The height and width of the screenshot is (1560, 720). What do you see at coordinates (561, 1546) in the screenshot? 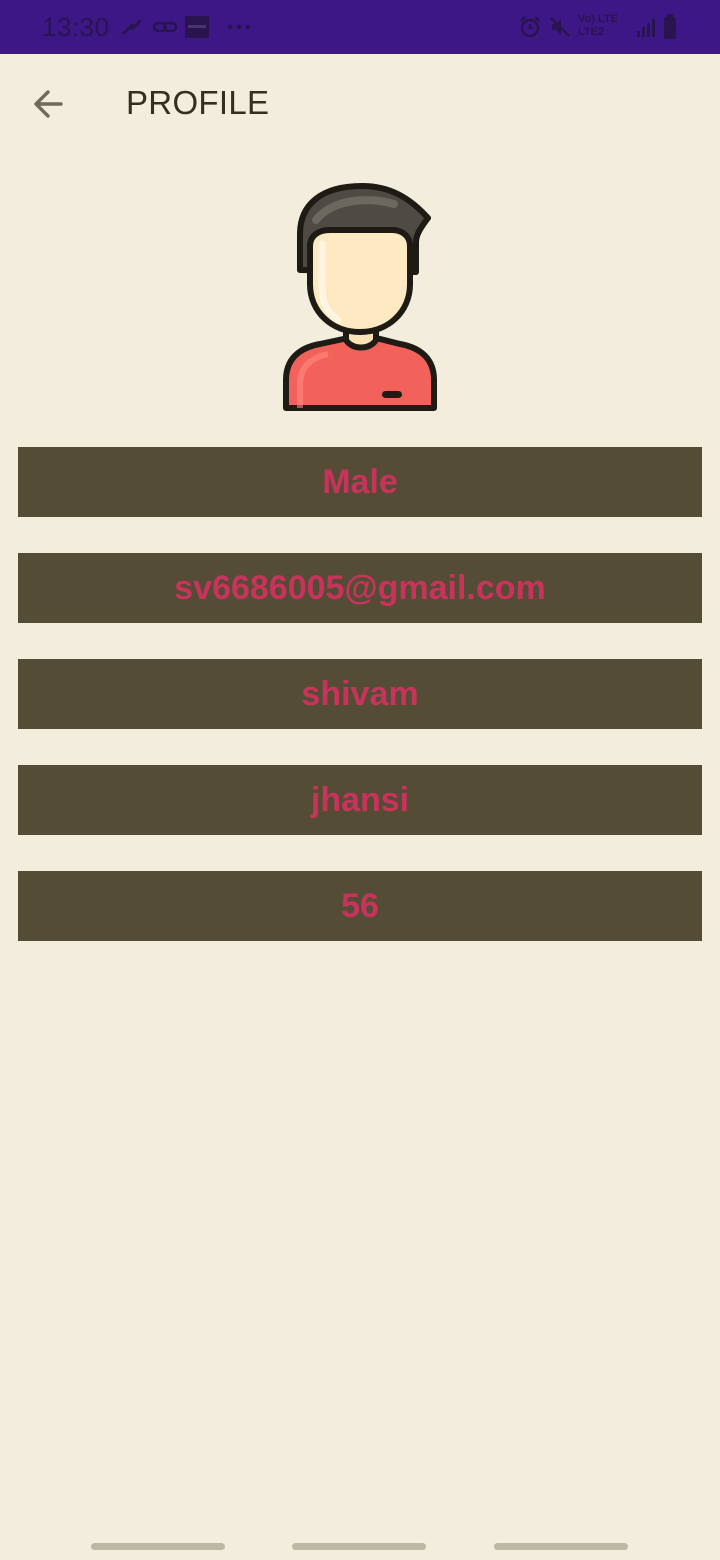
I see `nav-back-handle` at bounding box center [561, 1546].